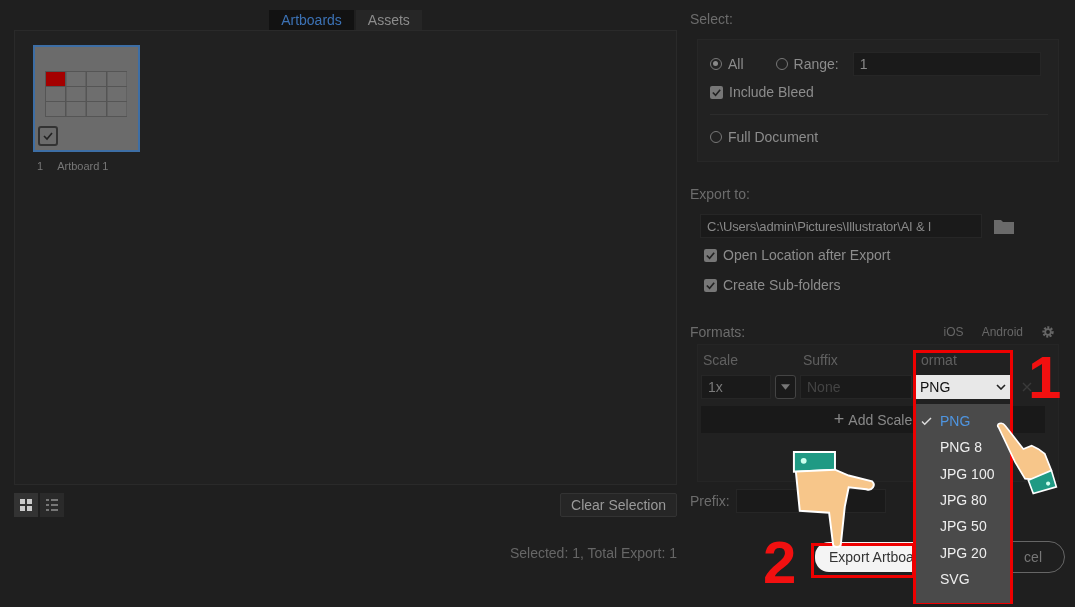 This screenshot has height=607, width=1075. What do you see at coordinates (1004, 226) in the screenshot?
I see `folder-icon` at bounding box center [1004, 226].